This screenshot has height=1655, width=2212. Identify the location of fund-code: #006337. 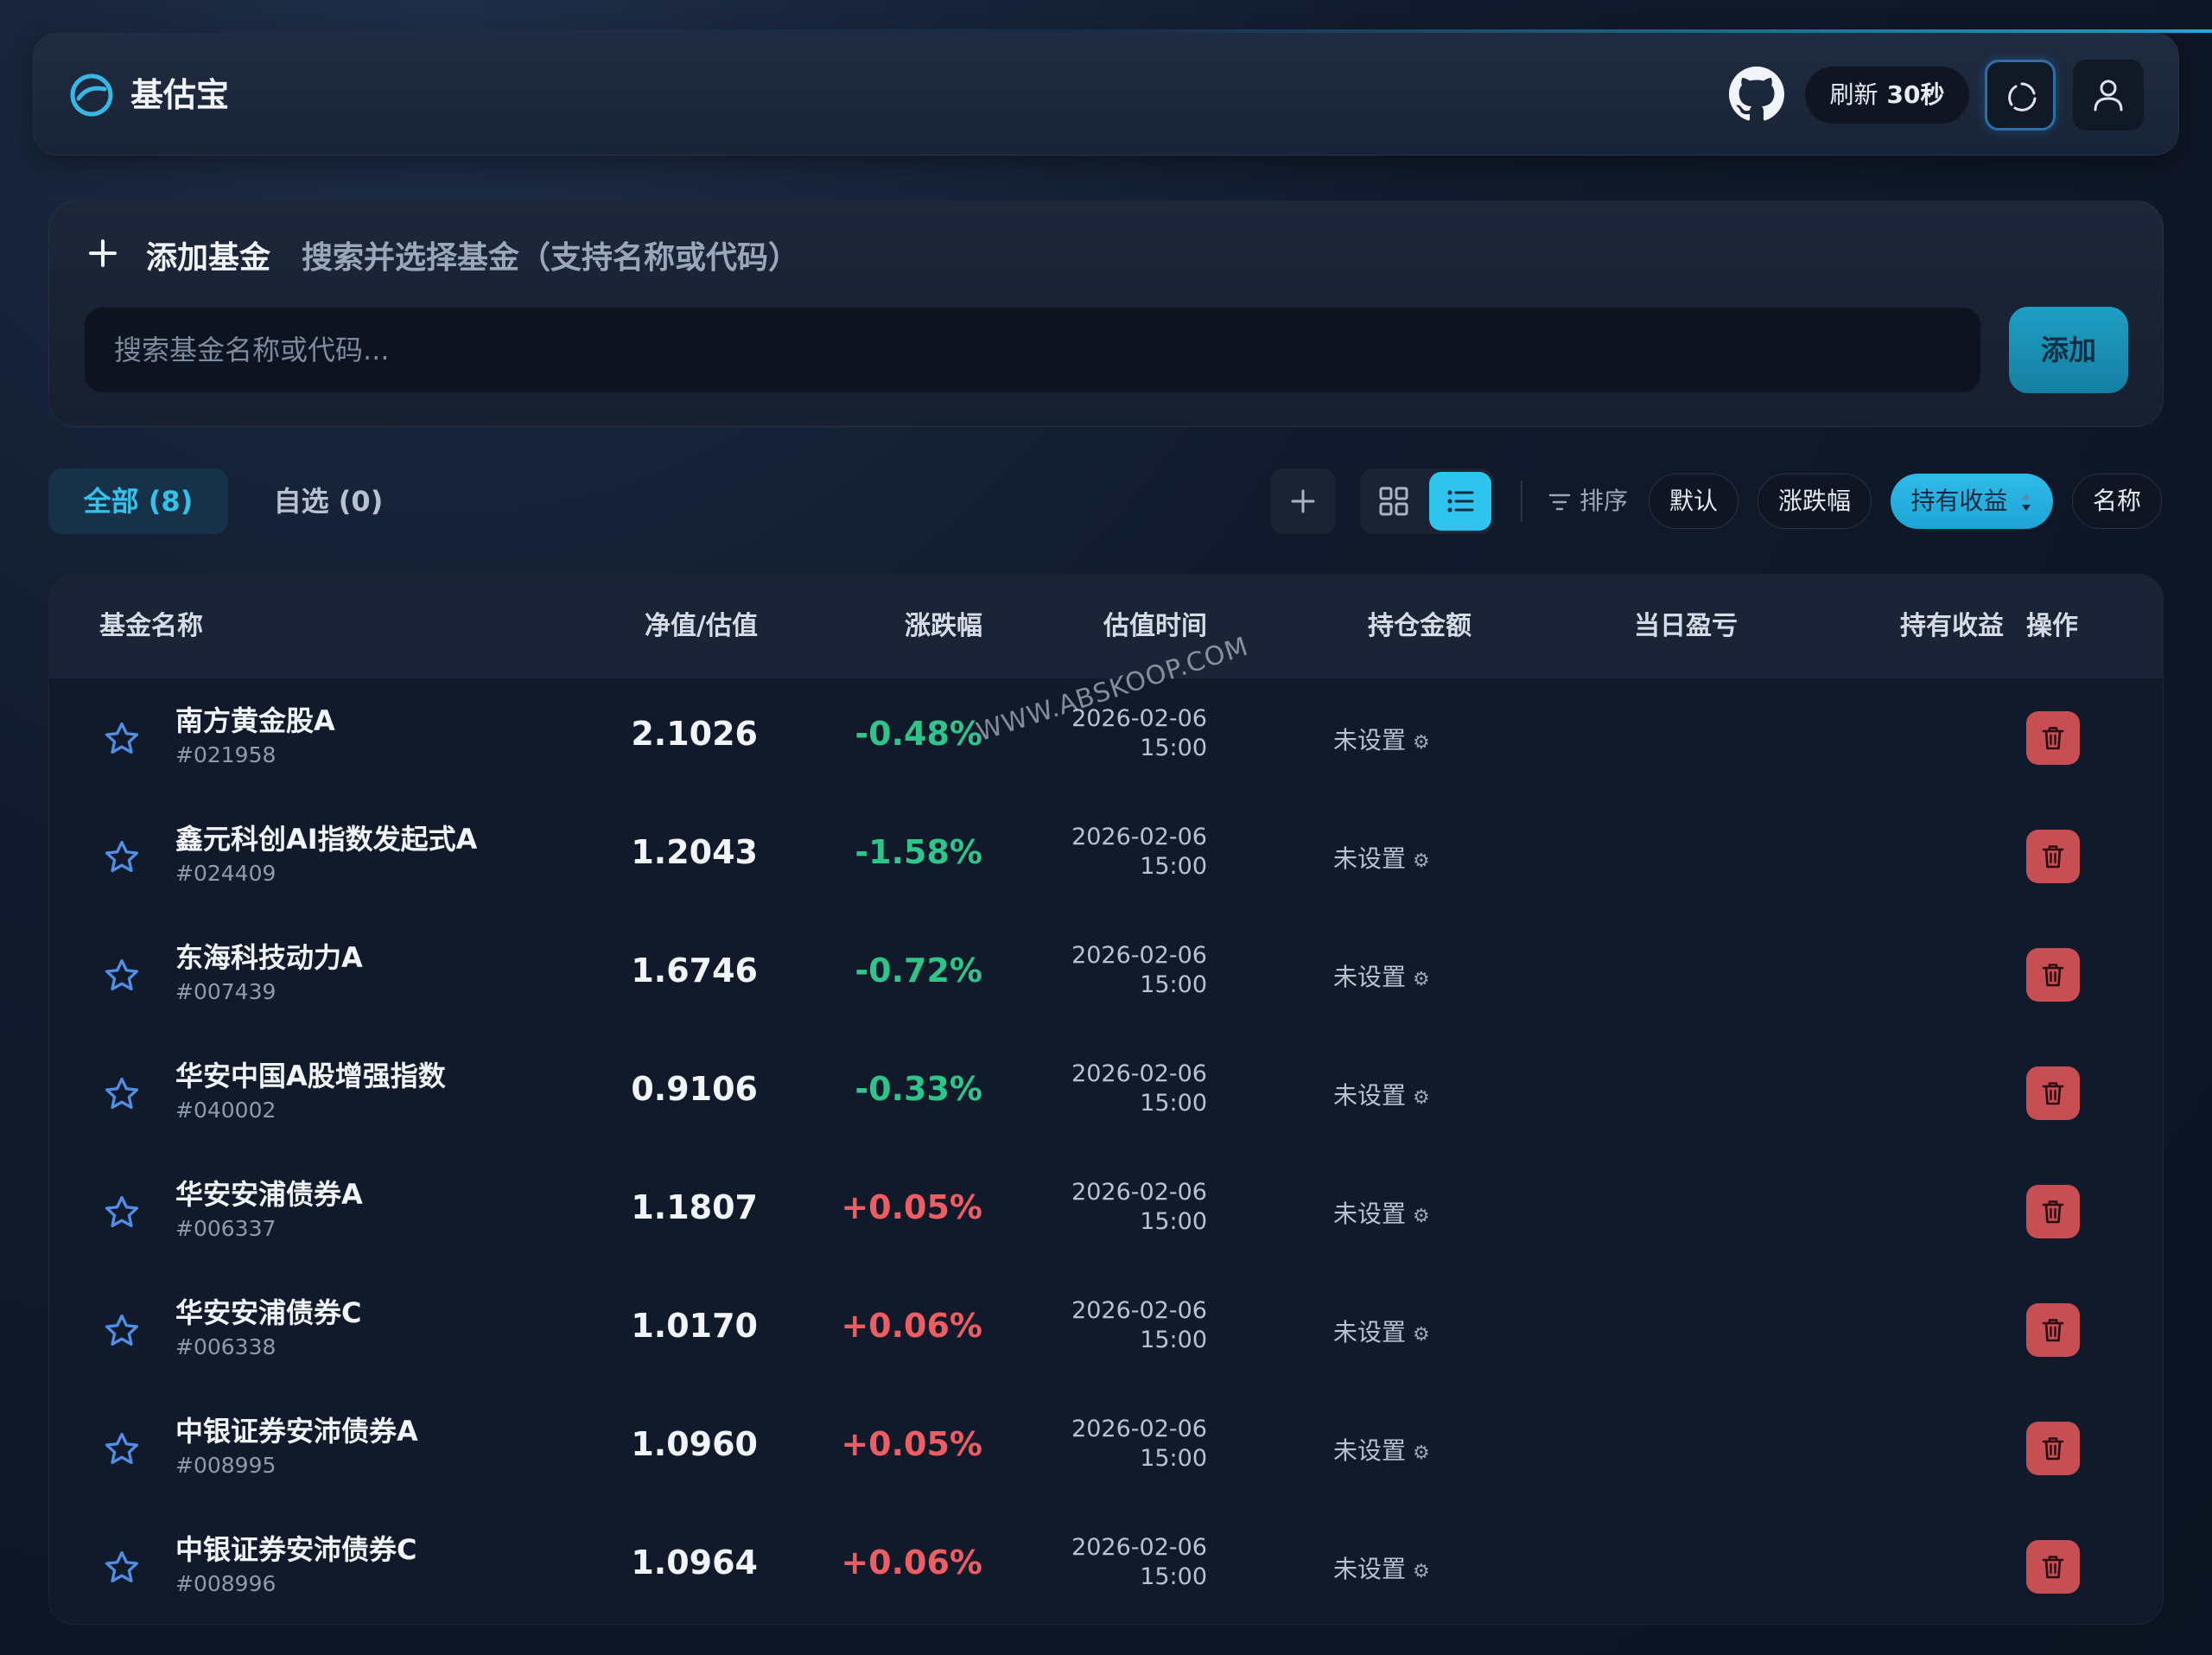
(225, 1228).